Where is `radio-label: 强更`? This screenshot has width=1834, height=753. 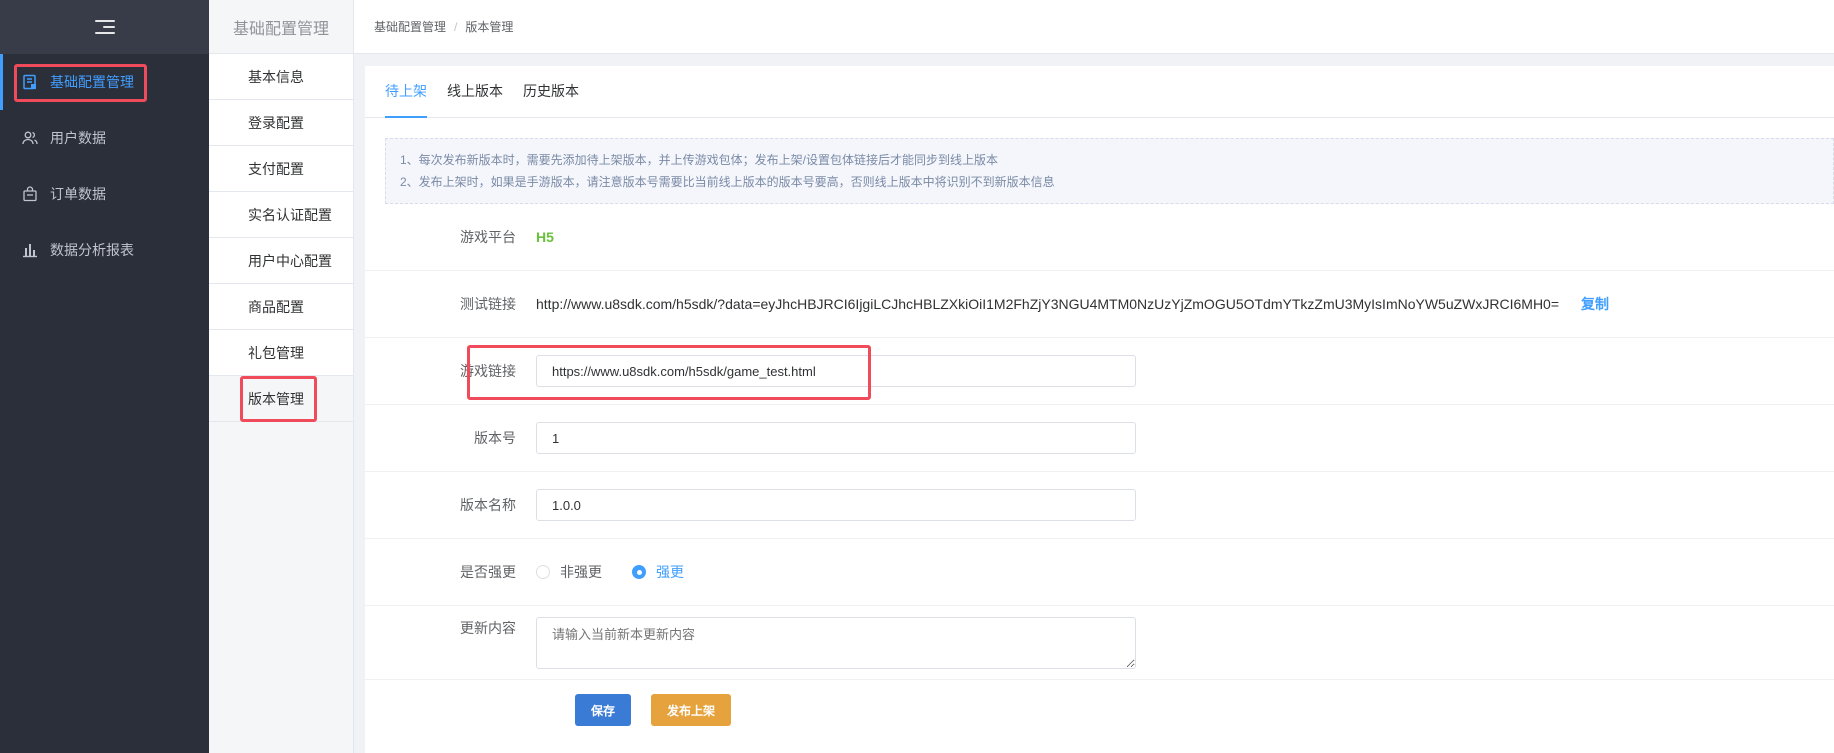
radio-label: 强更 is located at coordinates (670, 572).